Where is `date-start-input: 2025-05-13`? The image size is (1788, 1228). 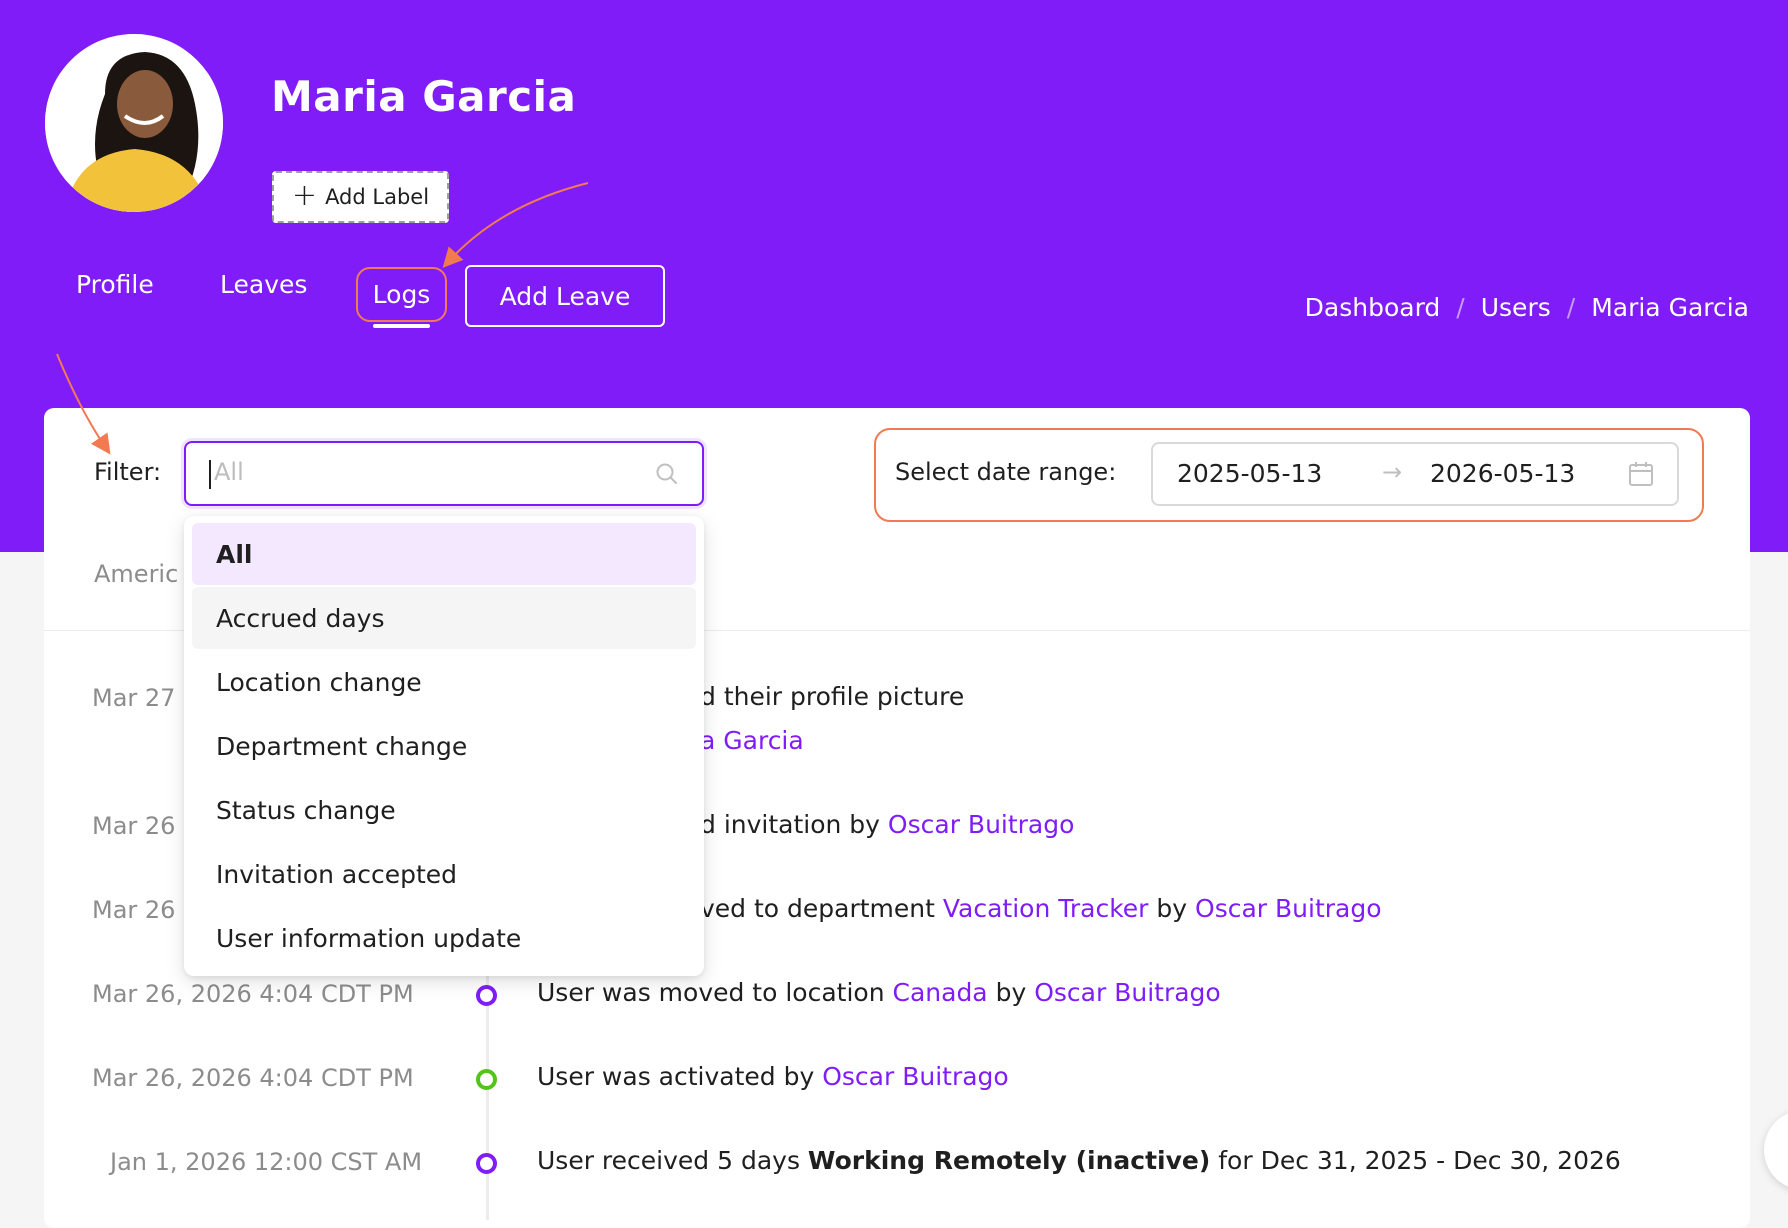 date-start-input: 2025-05-13 is located at coordinates (1249, 473).